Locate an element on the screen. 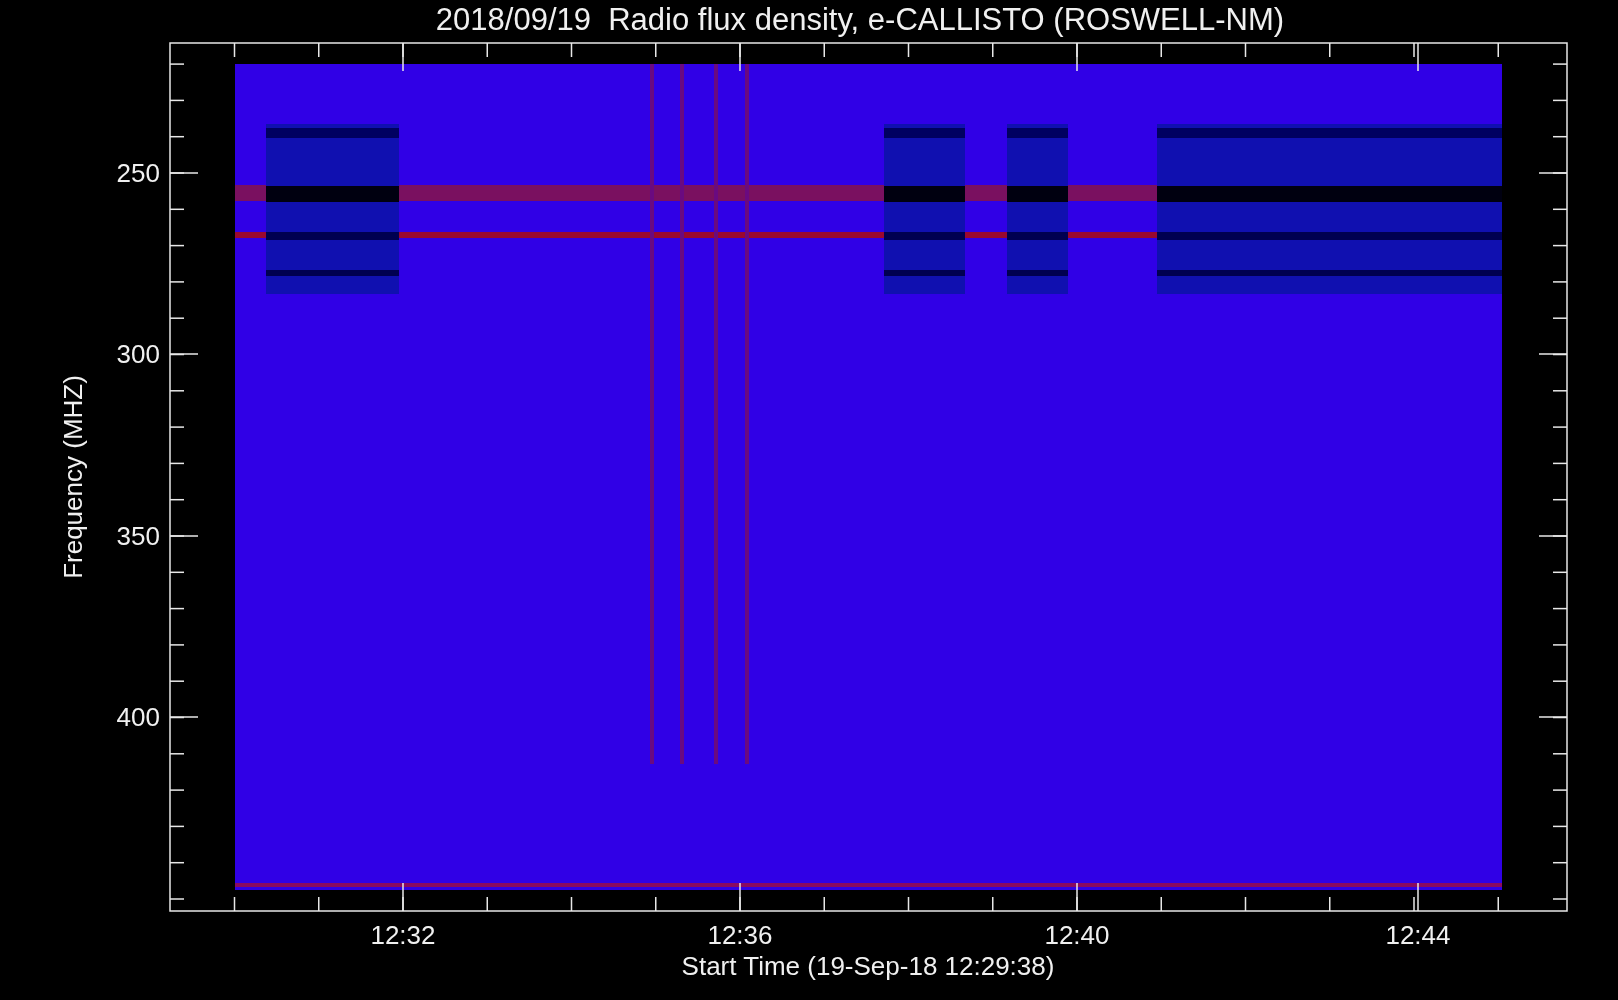  y-tick-label: 250 is located at coordinates (138, 173).